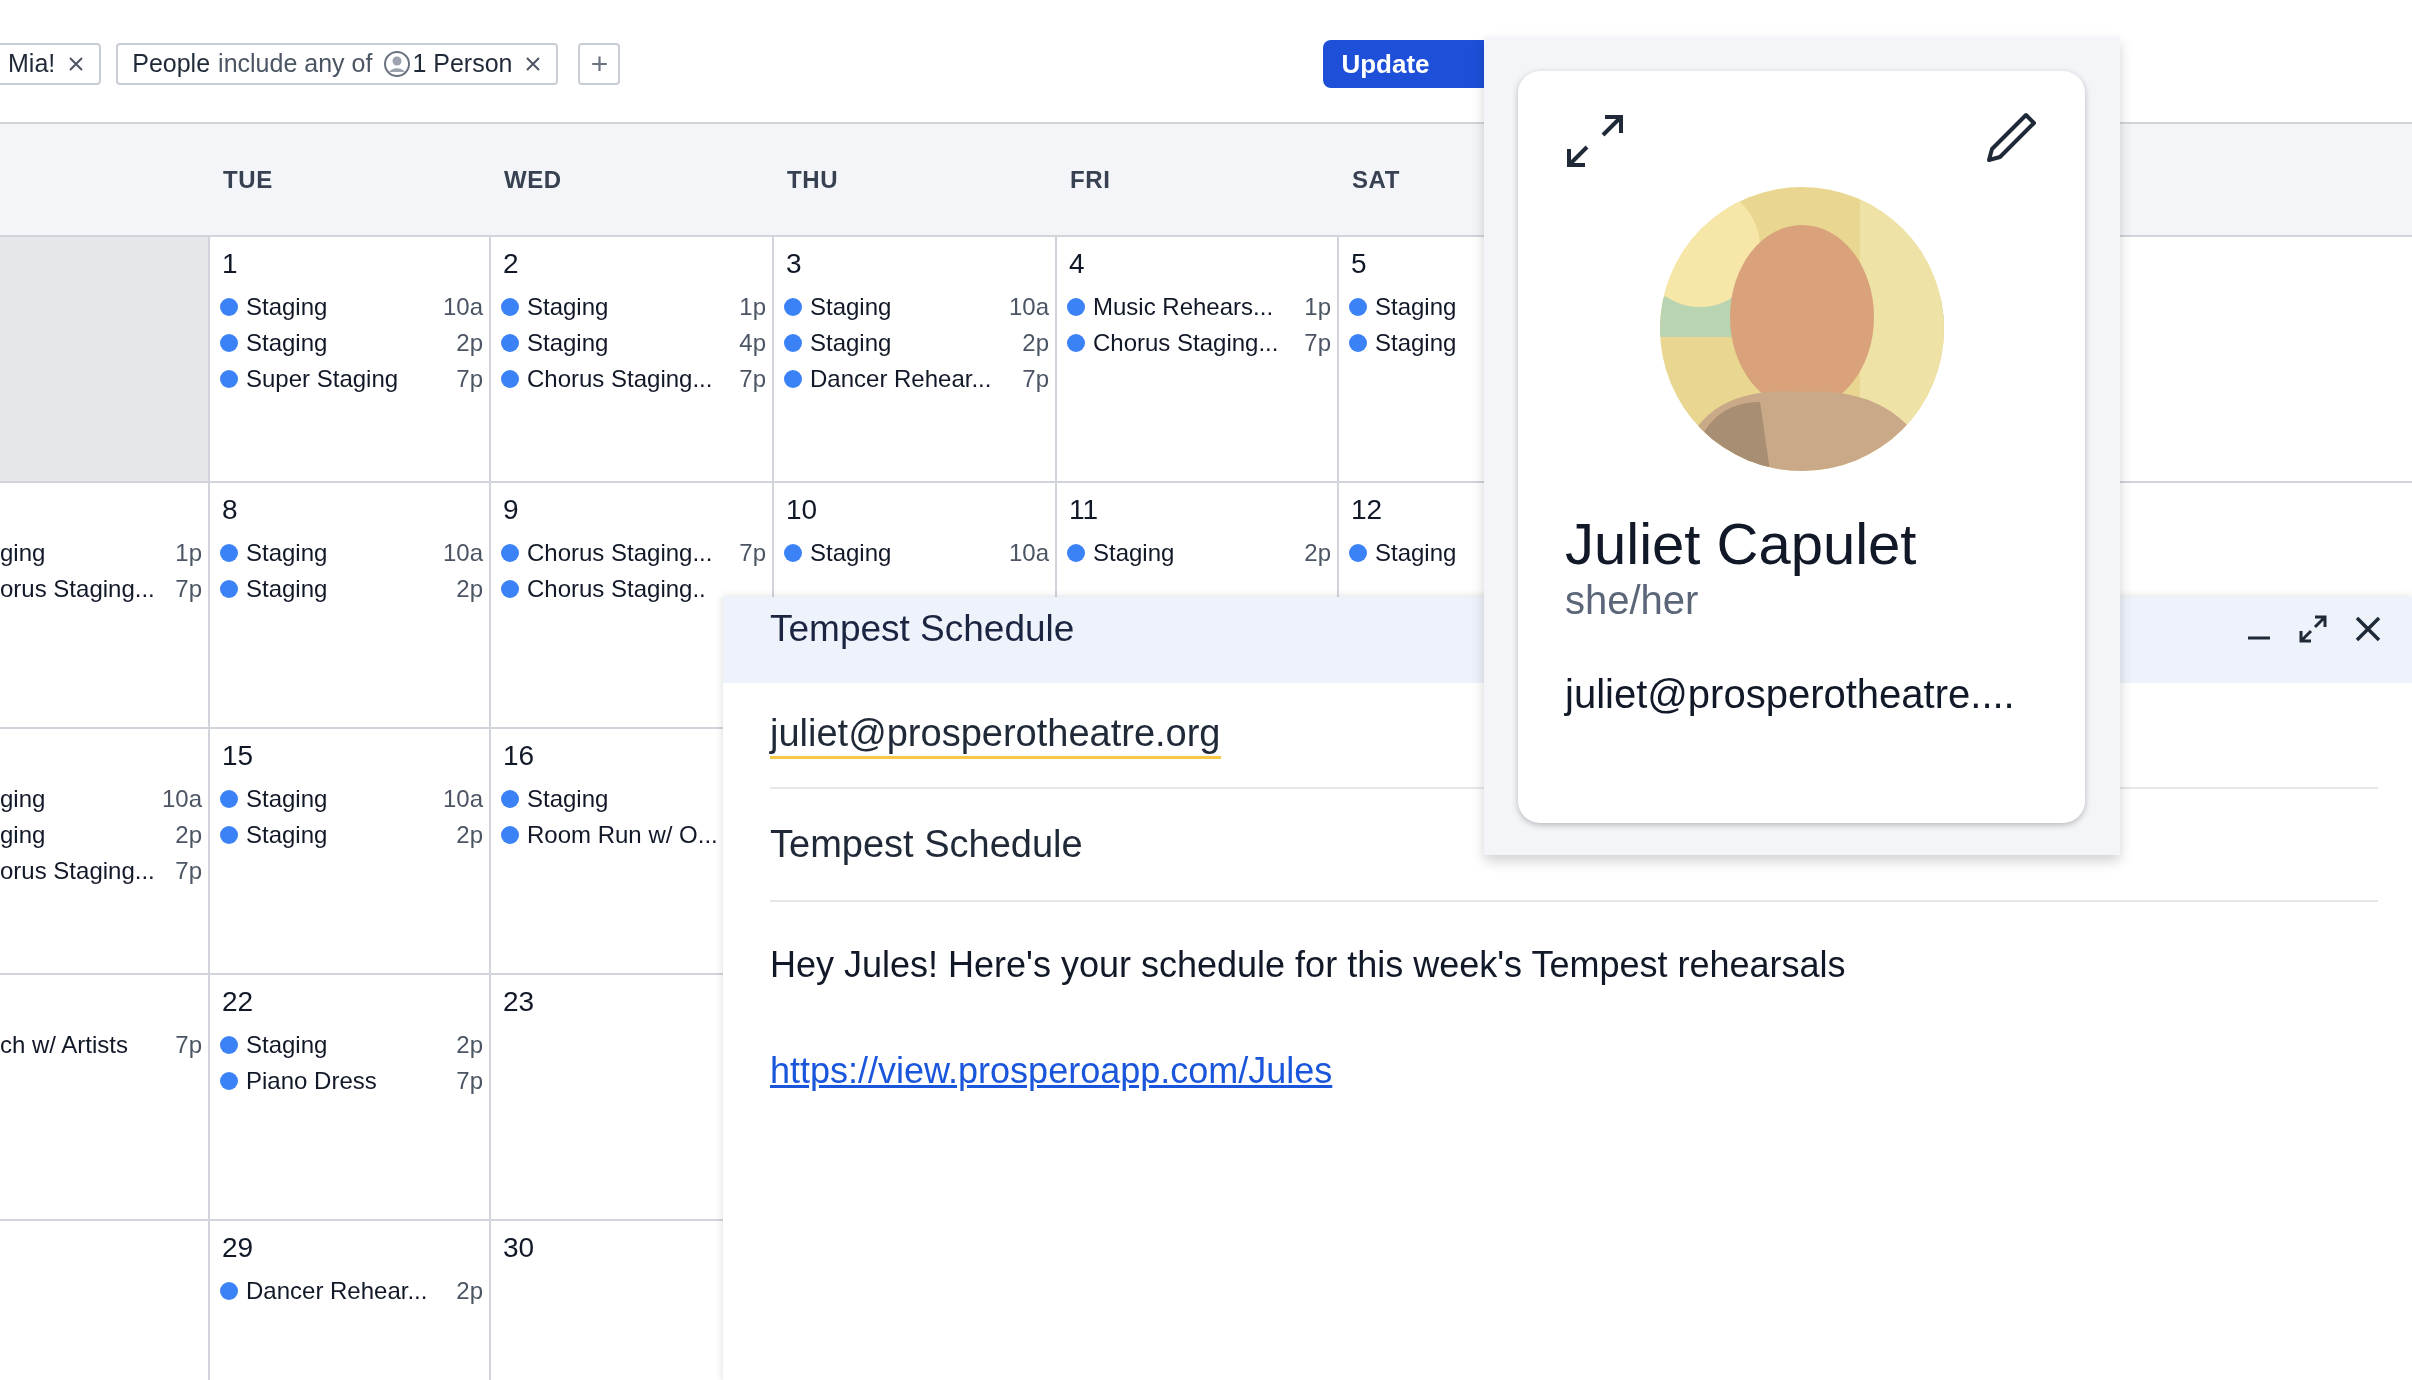 This screenshot has height=1380, width=2412. What do you see at coordinates (519, 1002) in the screenshot?
I see `day-number: 23` at bounding box center [519, 1002].